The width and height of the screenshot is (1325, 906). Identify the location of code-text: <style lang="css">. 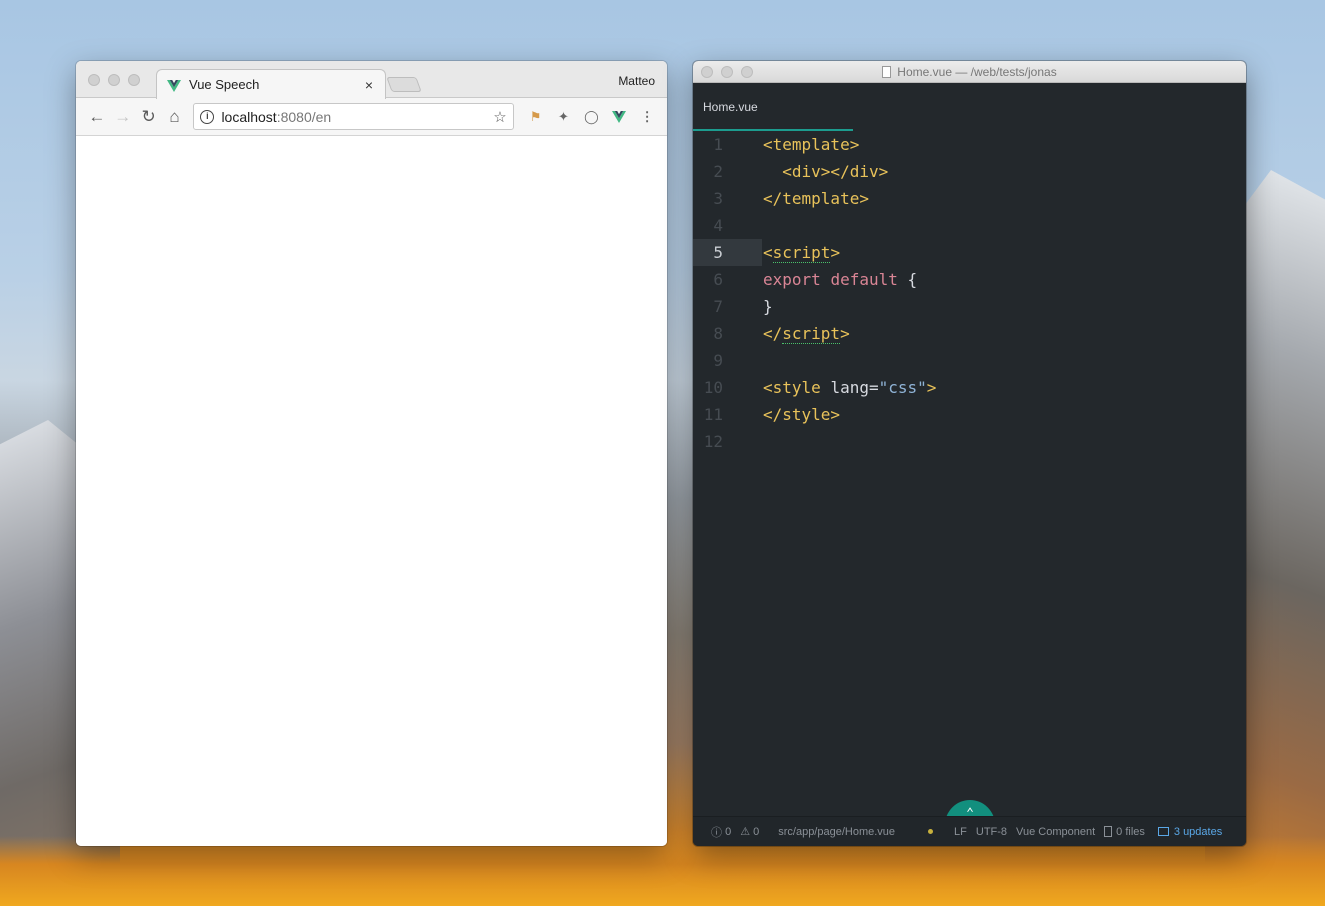
(850, 387).